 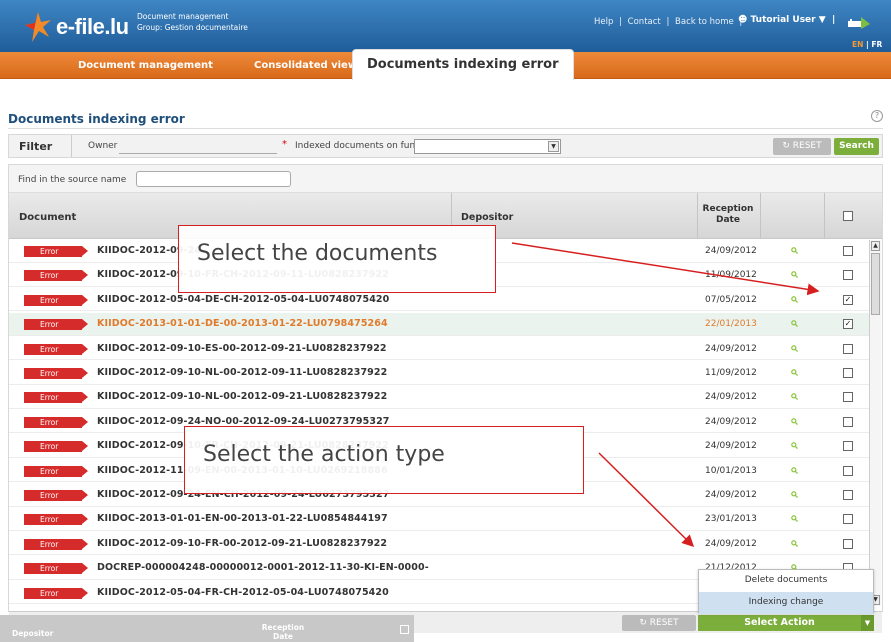 I want to click on select-action-button: Select Action, so click(x=779, y=623).